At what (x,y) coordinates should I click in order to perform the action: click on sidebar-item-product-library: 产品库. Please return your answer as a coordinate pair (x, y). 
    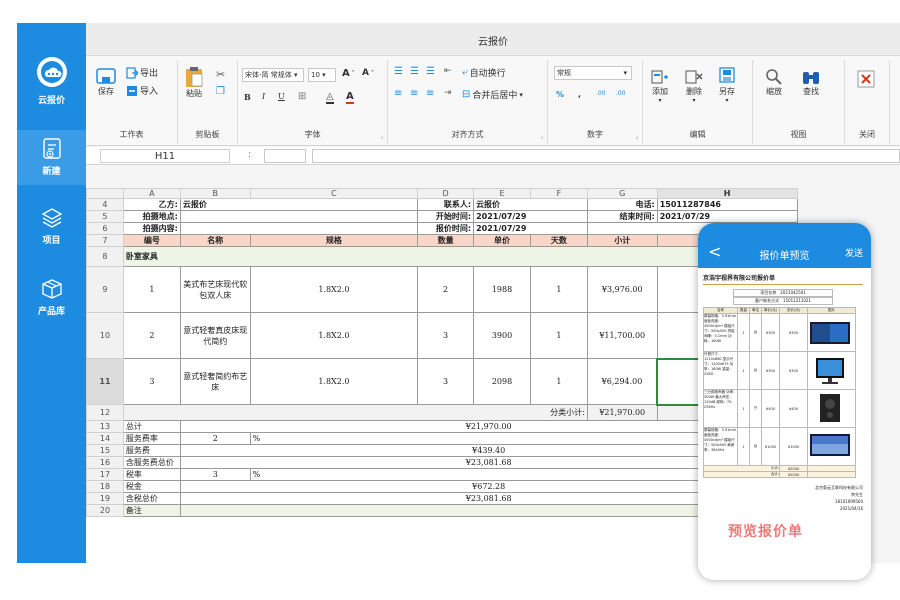
    Looking at the image, I should click on (51, 297).